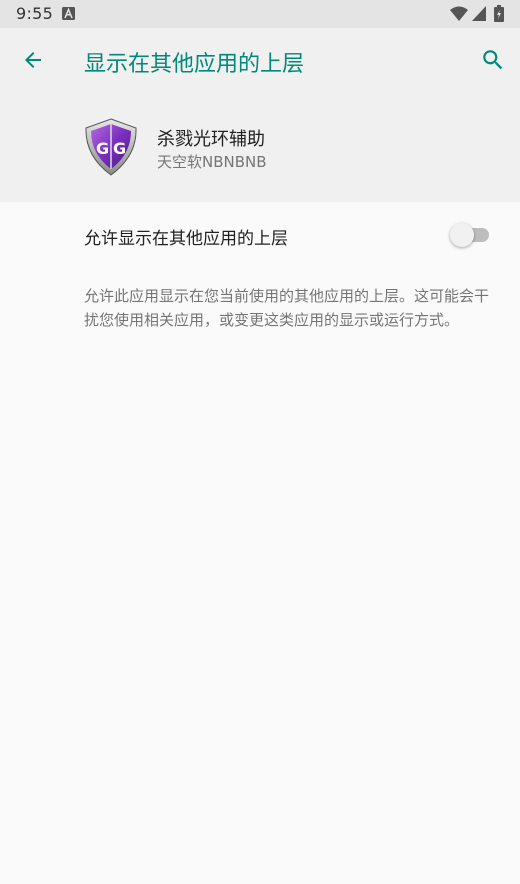 This screenshot has width=520, height=884. I want to click on permission-row: 允许显示在其他应用的上层, so click(260, 235).